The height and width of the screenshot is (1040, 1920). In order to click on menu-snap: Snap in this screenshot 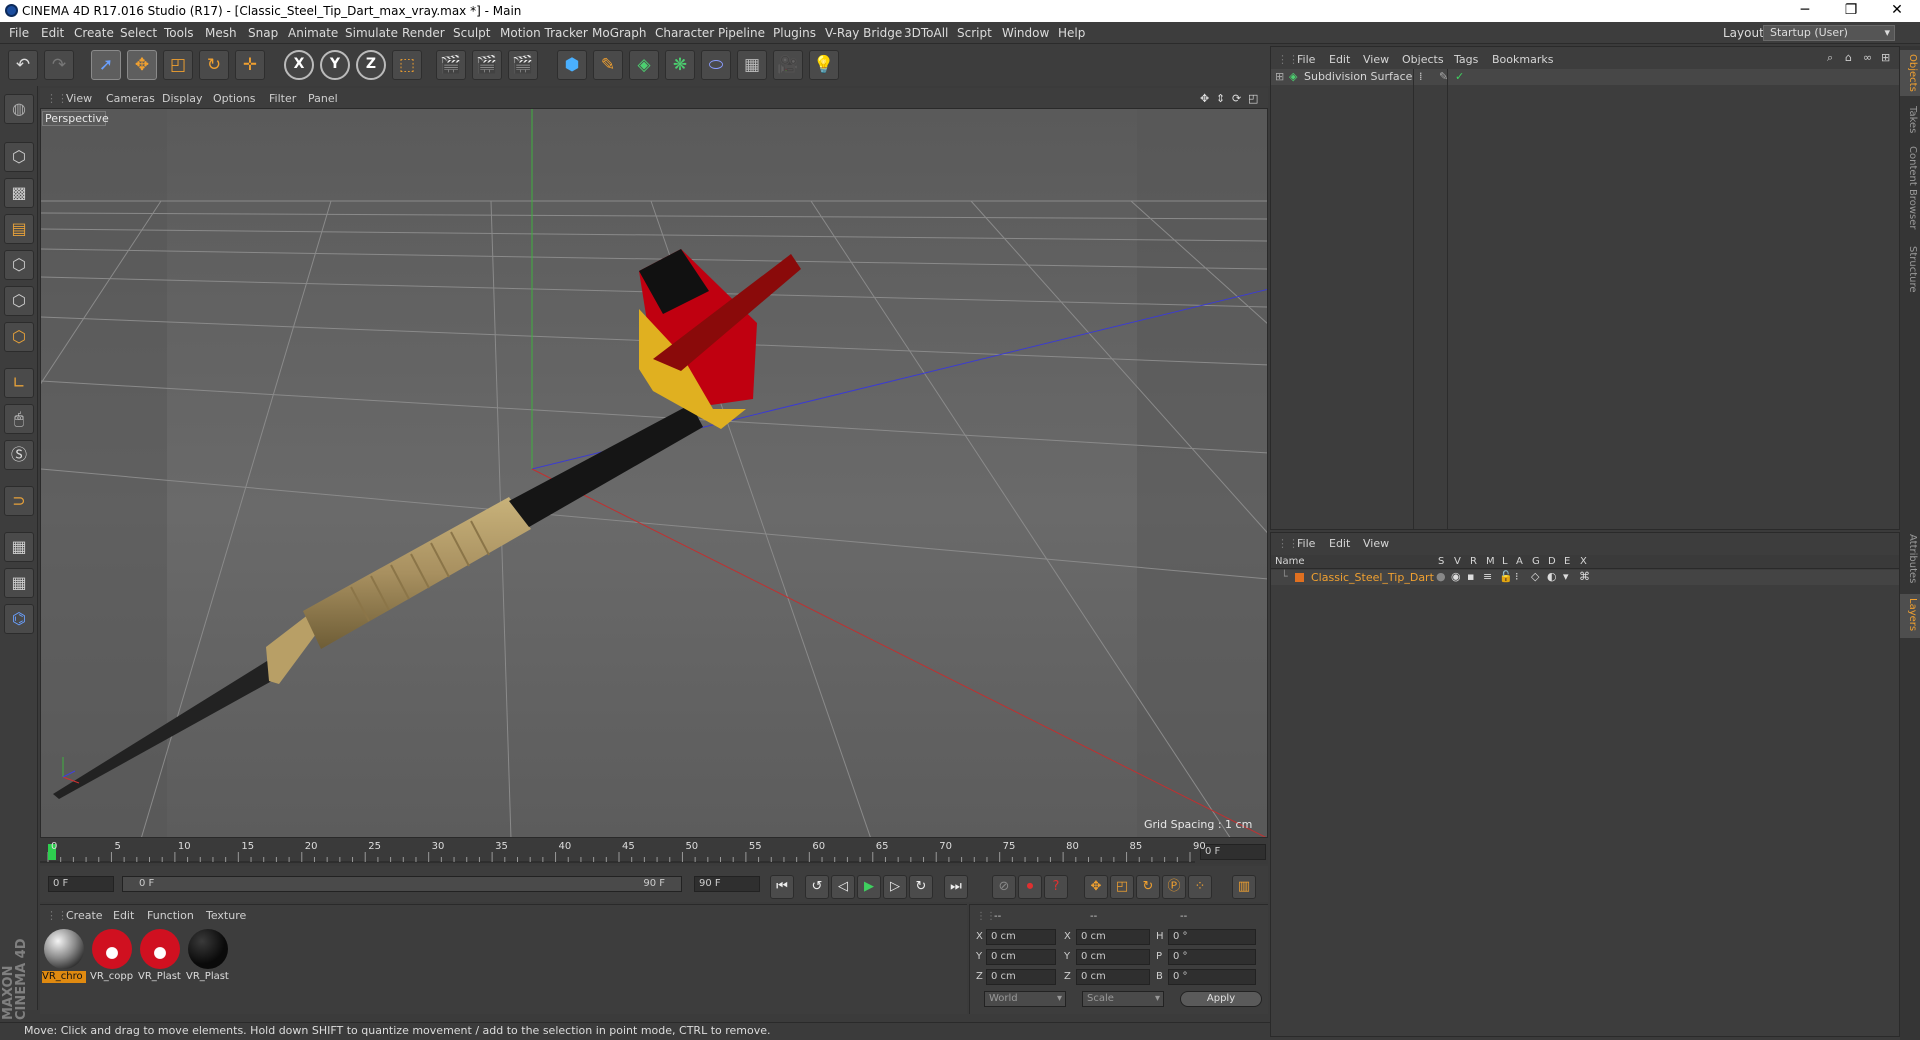, I will do `click(263, 33)`.